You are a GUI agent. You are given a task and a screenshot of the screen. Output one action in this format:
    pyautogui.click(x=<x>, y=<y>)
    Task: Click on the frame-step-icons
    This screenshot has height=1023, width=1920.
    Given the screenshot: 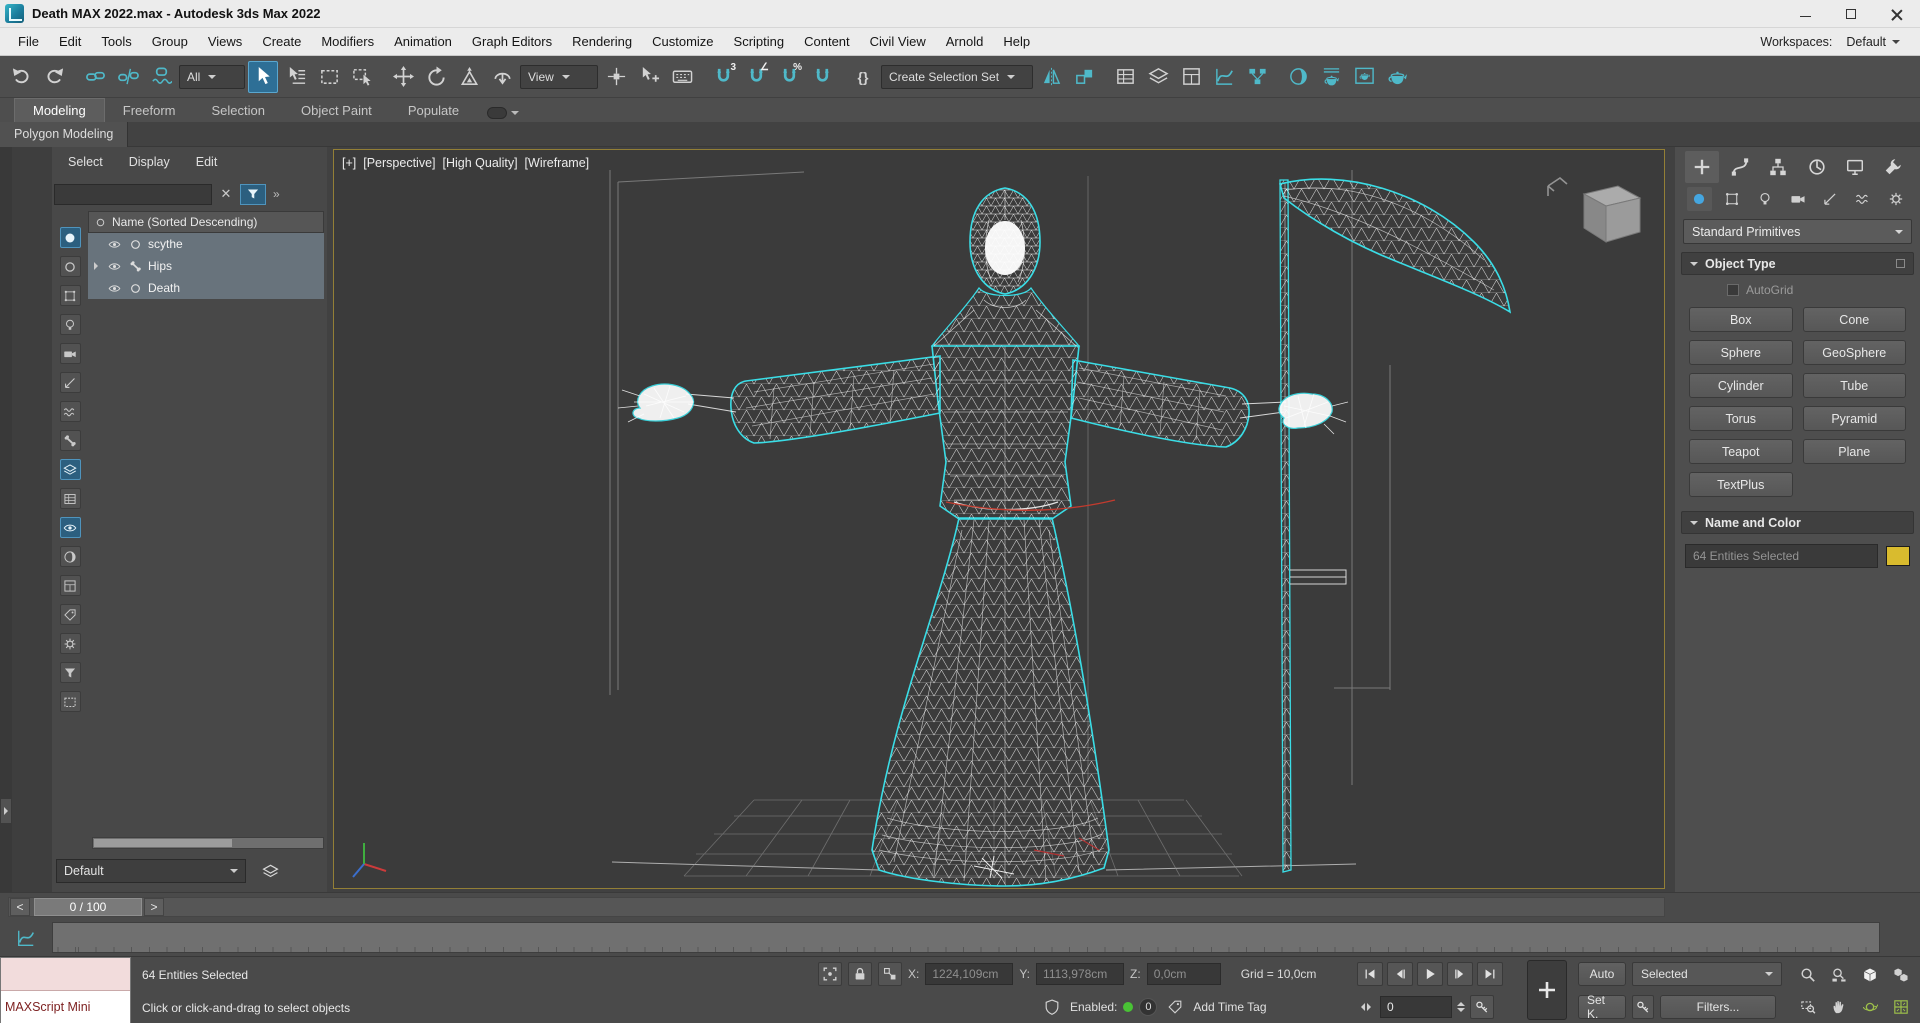 What is the action you would take?
    pyautogui.click(x=1366, y=1007)
    